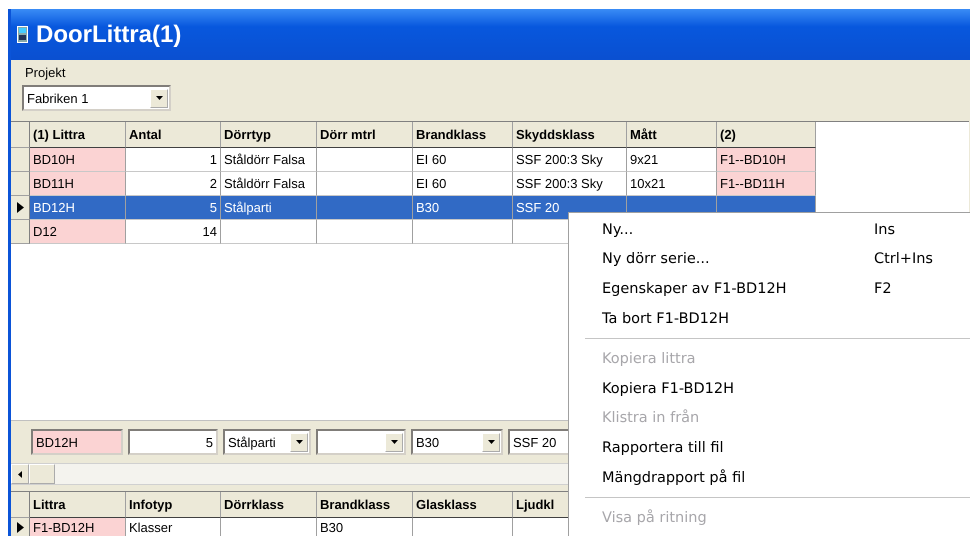 The image size is (970, 536). Describe the element at coordinates (766, 184) in the screenshot. I see `table-cell: F1--BD11H` at that location.